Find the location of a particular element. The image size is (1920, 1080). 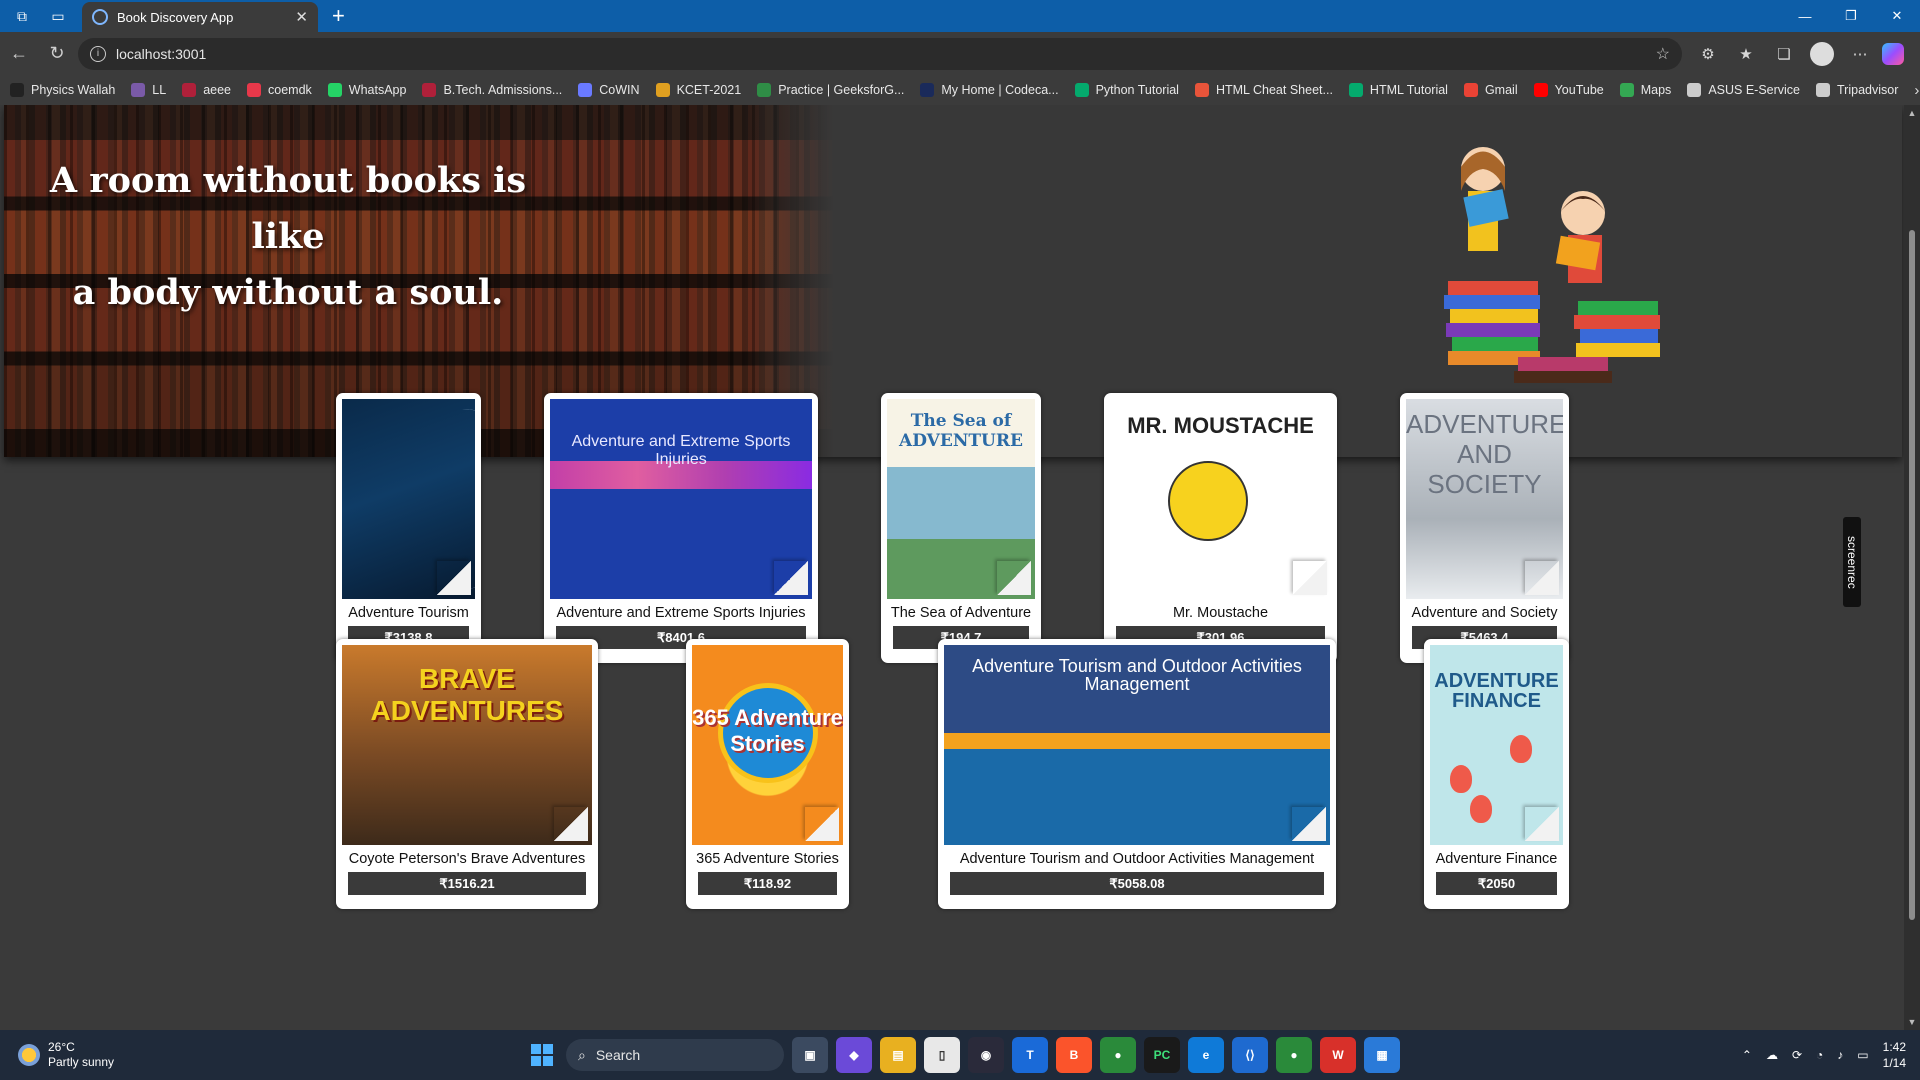

wps-office-icon: W is located at coordinates (1338, 1055).